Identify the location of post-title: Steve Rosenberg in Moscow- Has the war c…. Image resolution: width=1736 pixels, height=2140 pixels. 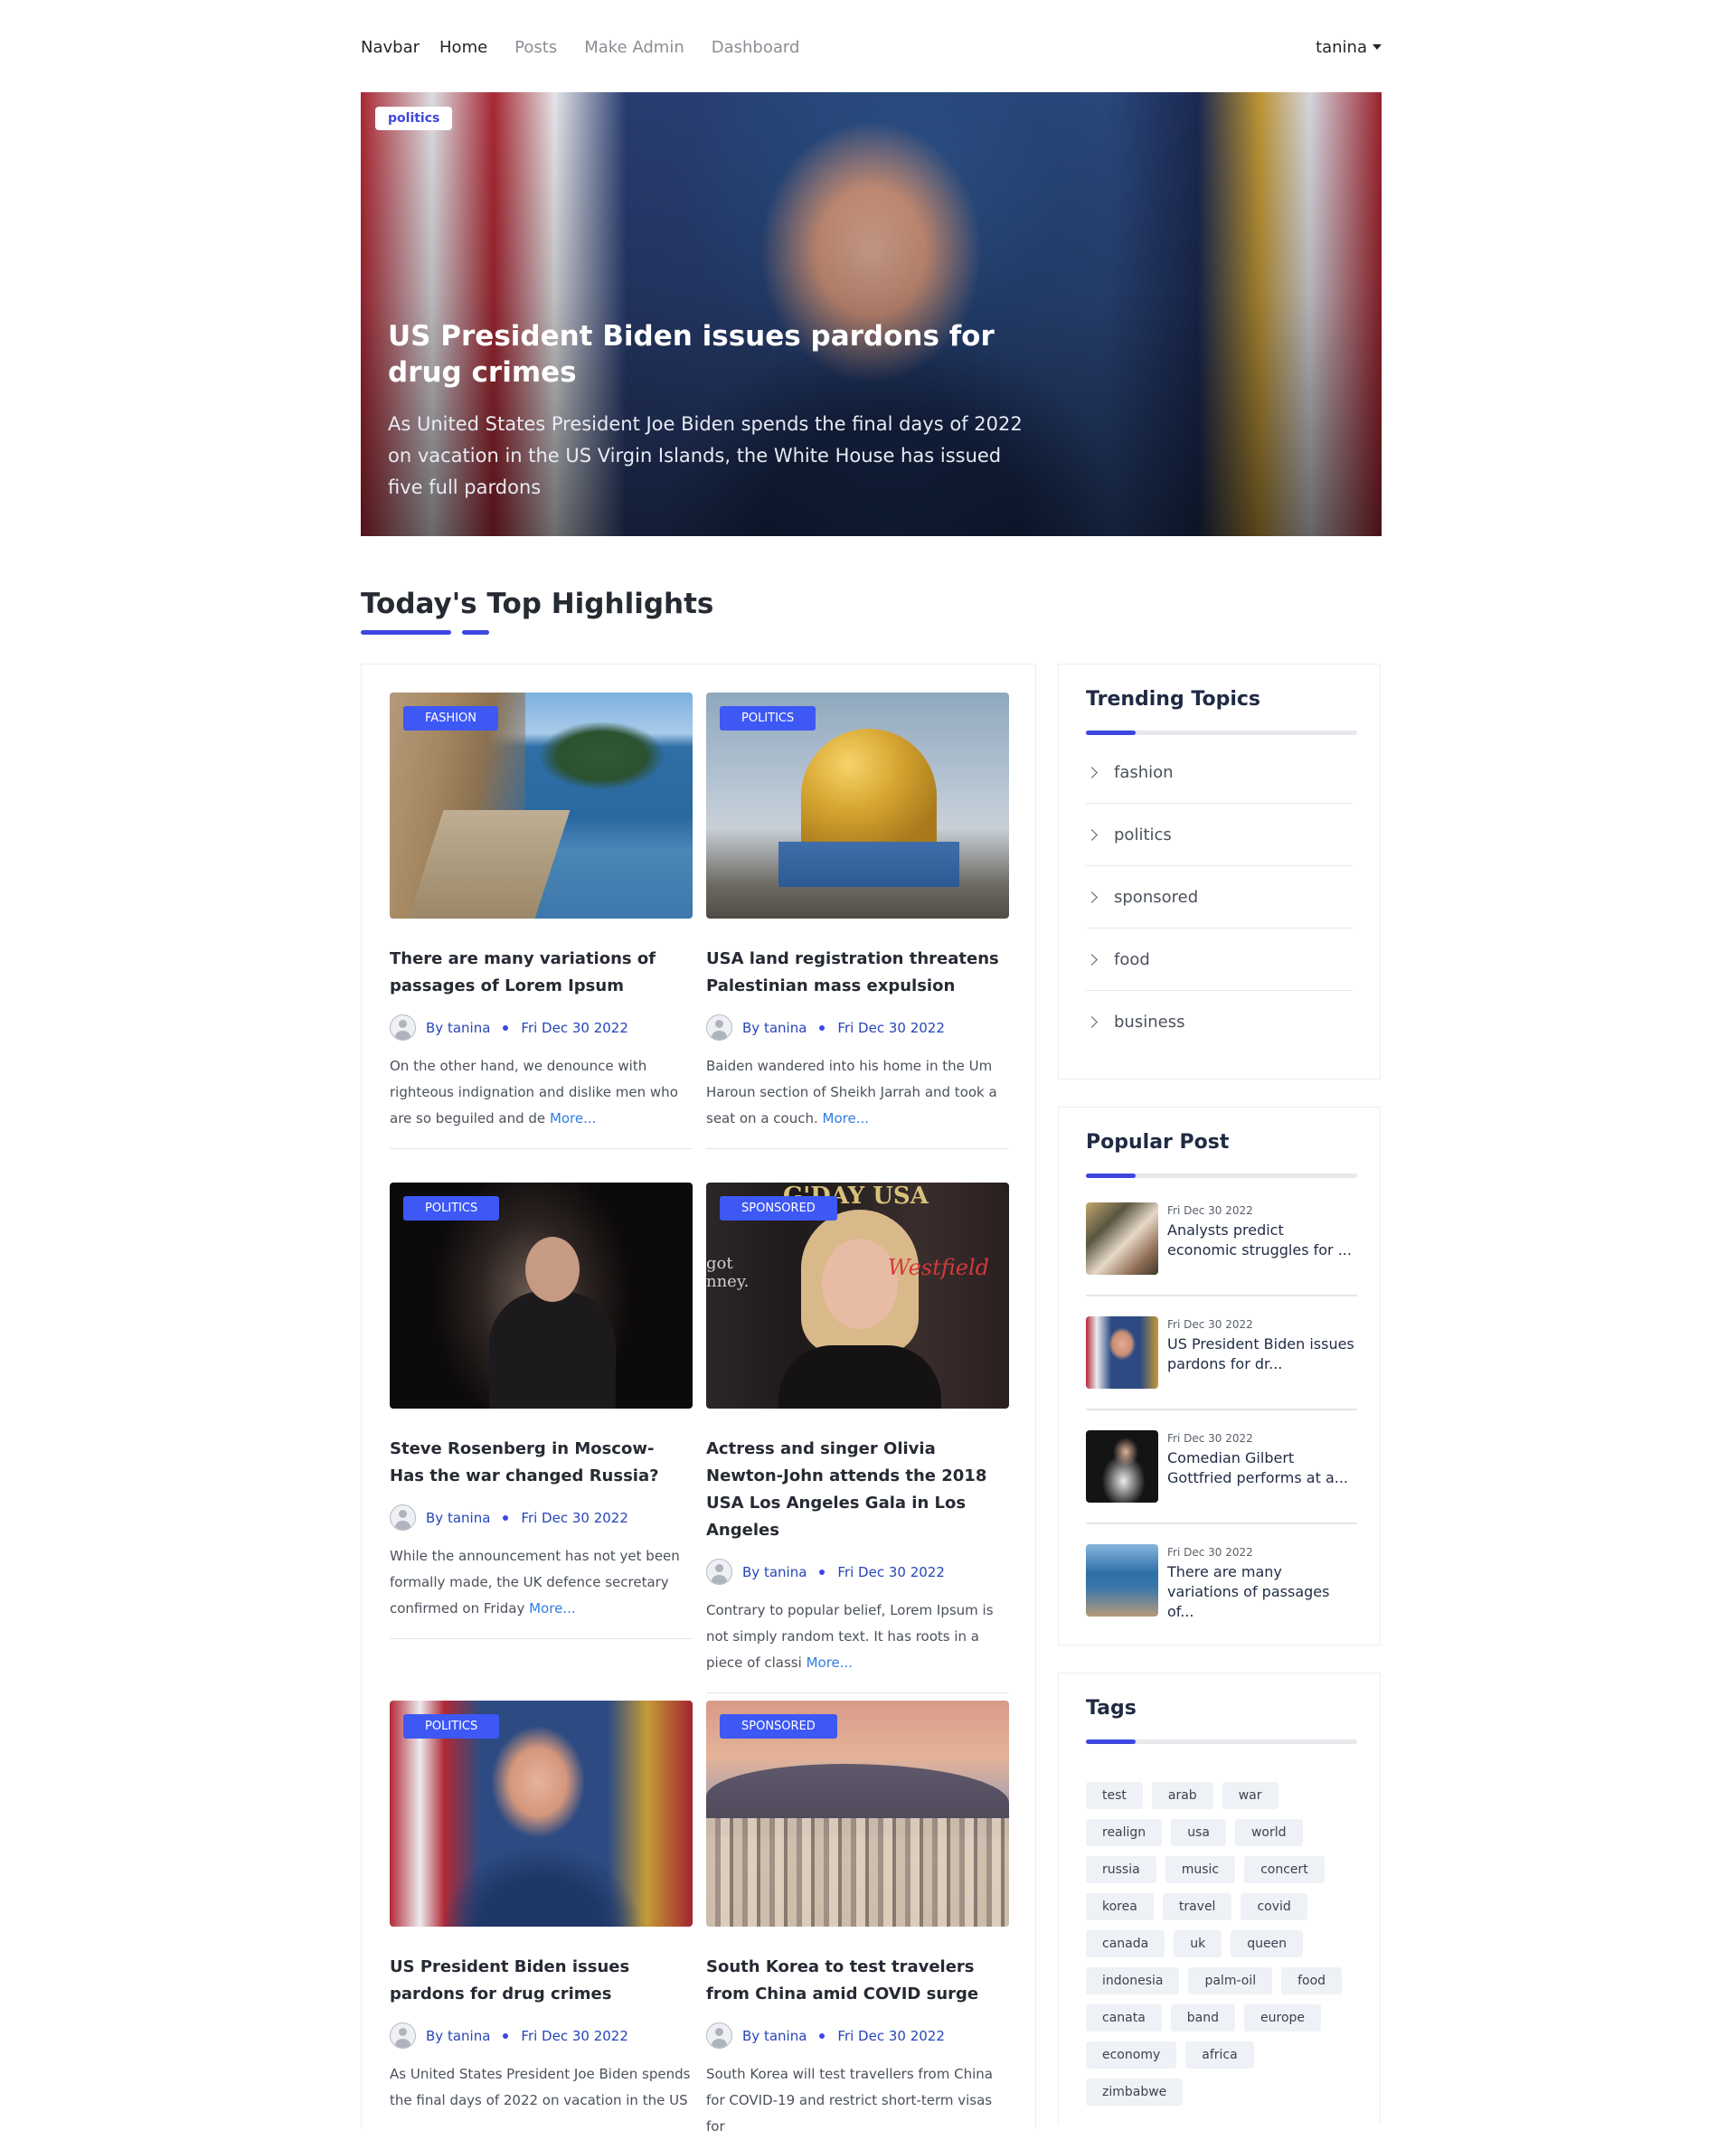
(541, 1463).